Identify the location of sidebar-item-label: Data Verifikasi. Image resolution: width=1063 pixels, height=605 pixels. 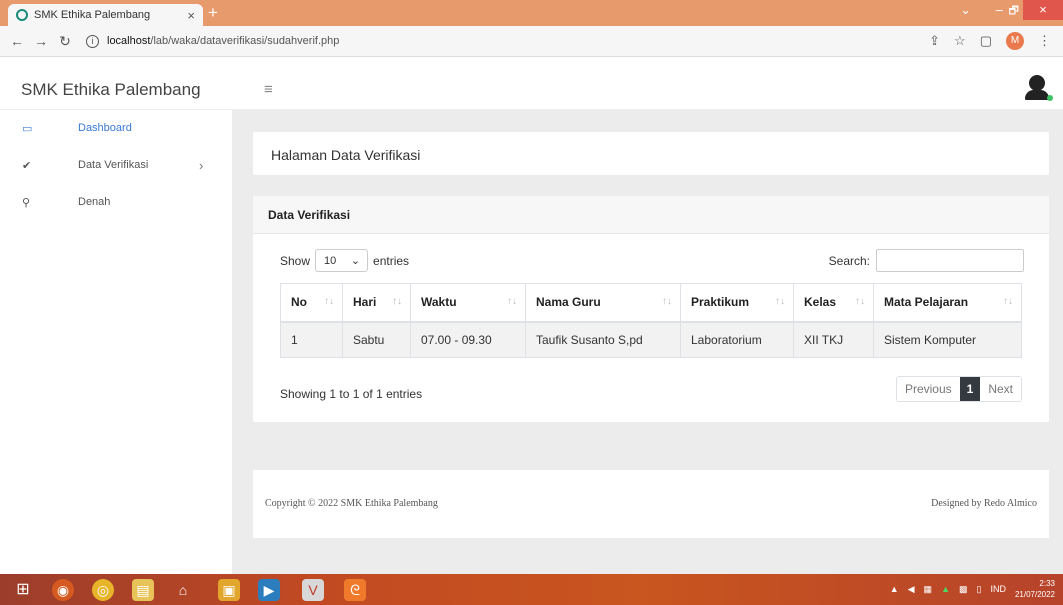
(113, 165).